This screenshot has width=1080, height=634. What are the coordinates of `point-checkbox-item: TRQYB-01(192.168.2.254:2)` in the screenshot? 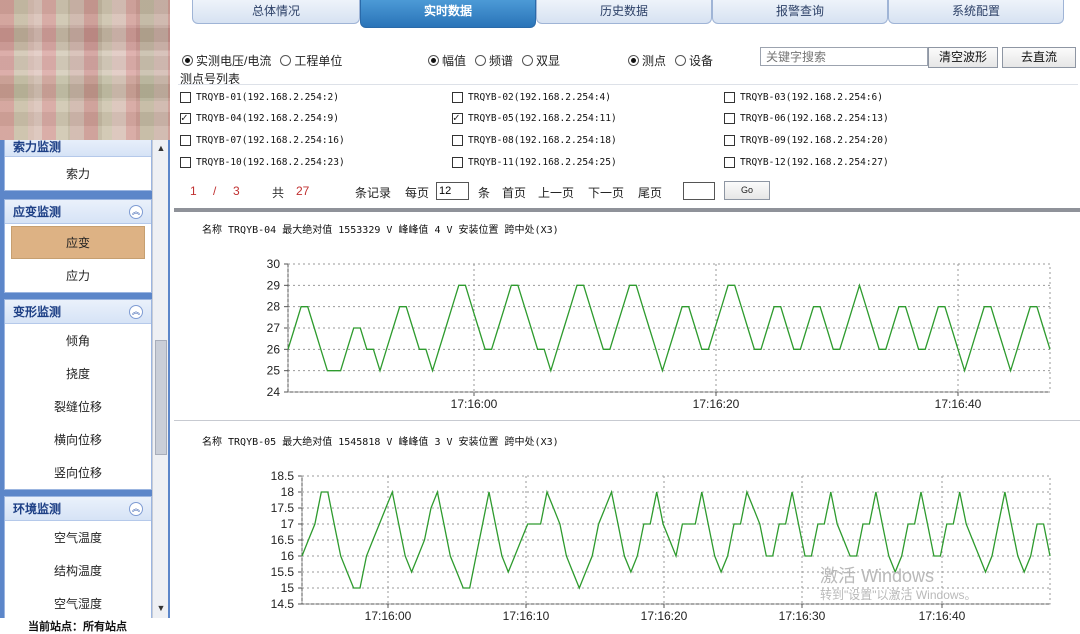 It's located at (259, 97).